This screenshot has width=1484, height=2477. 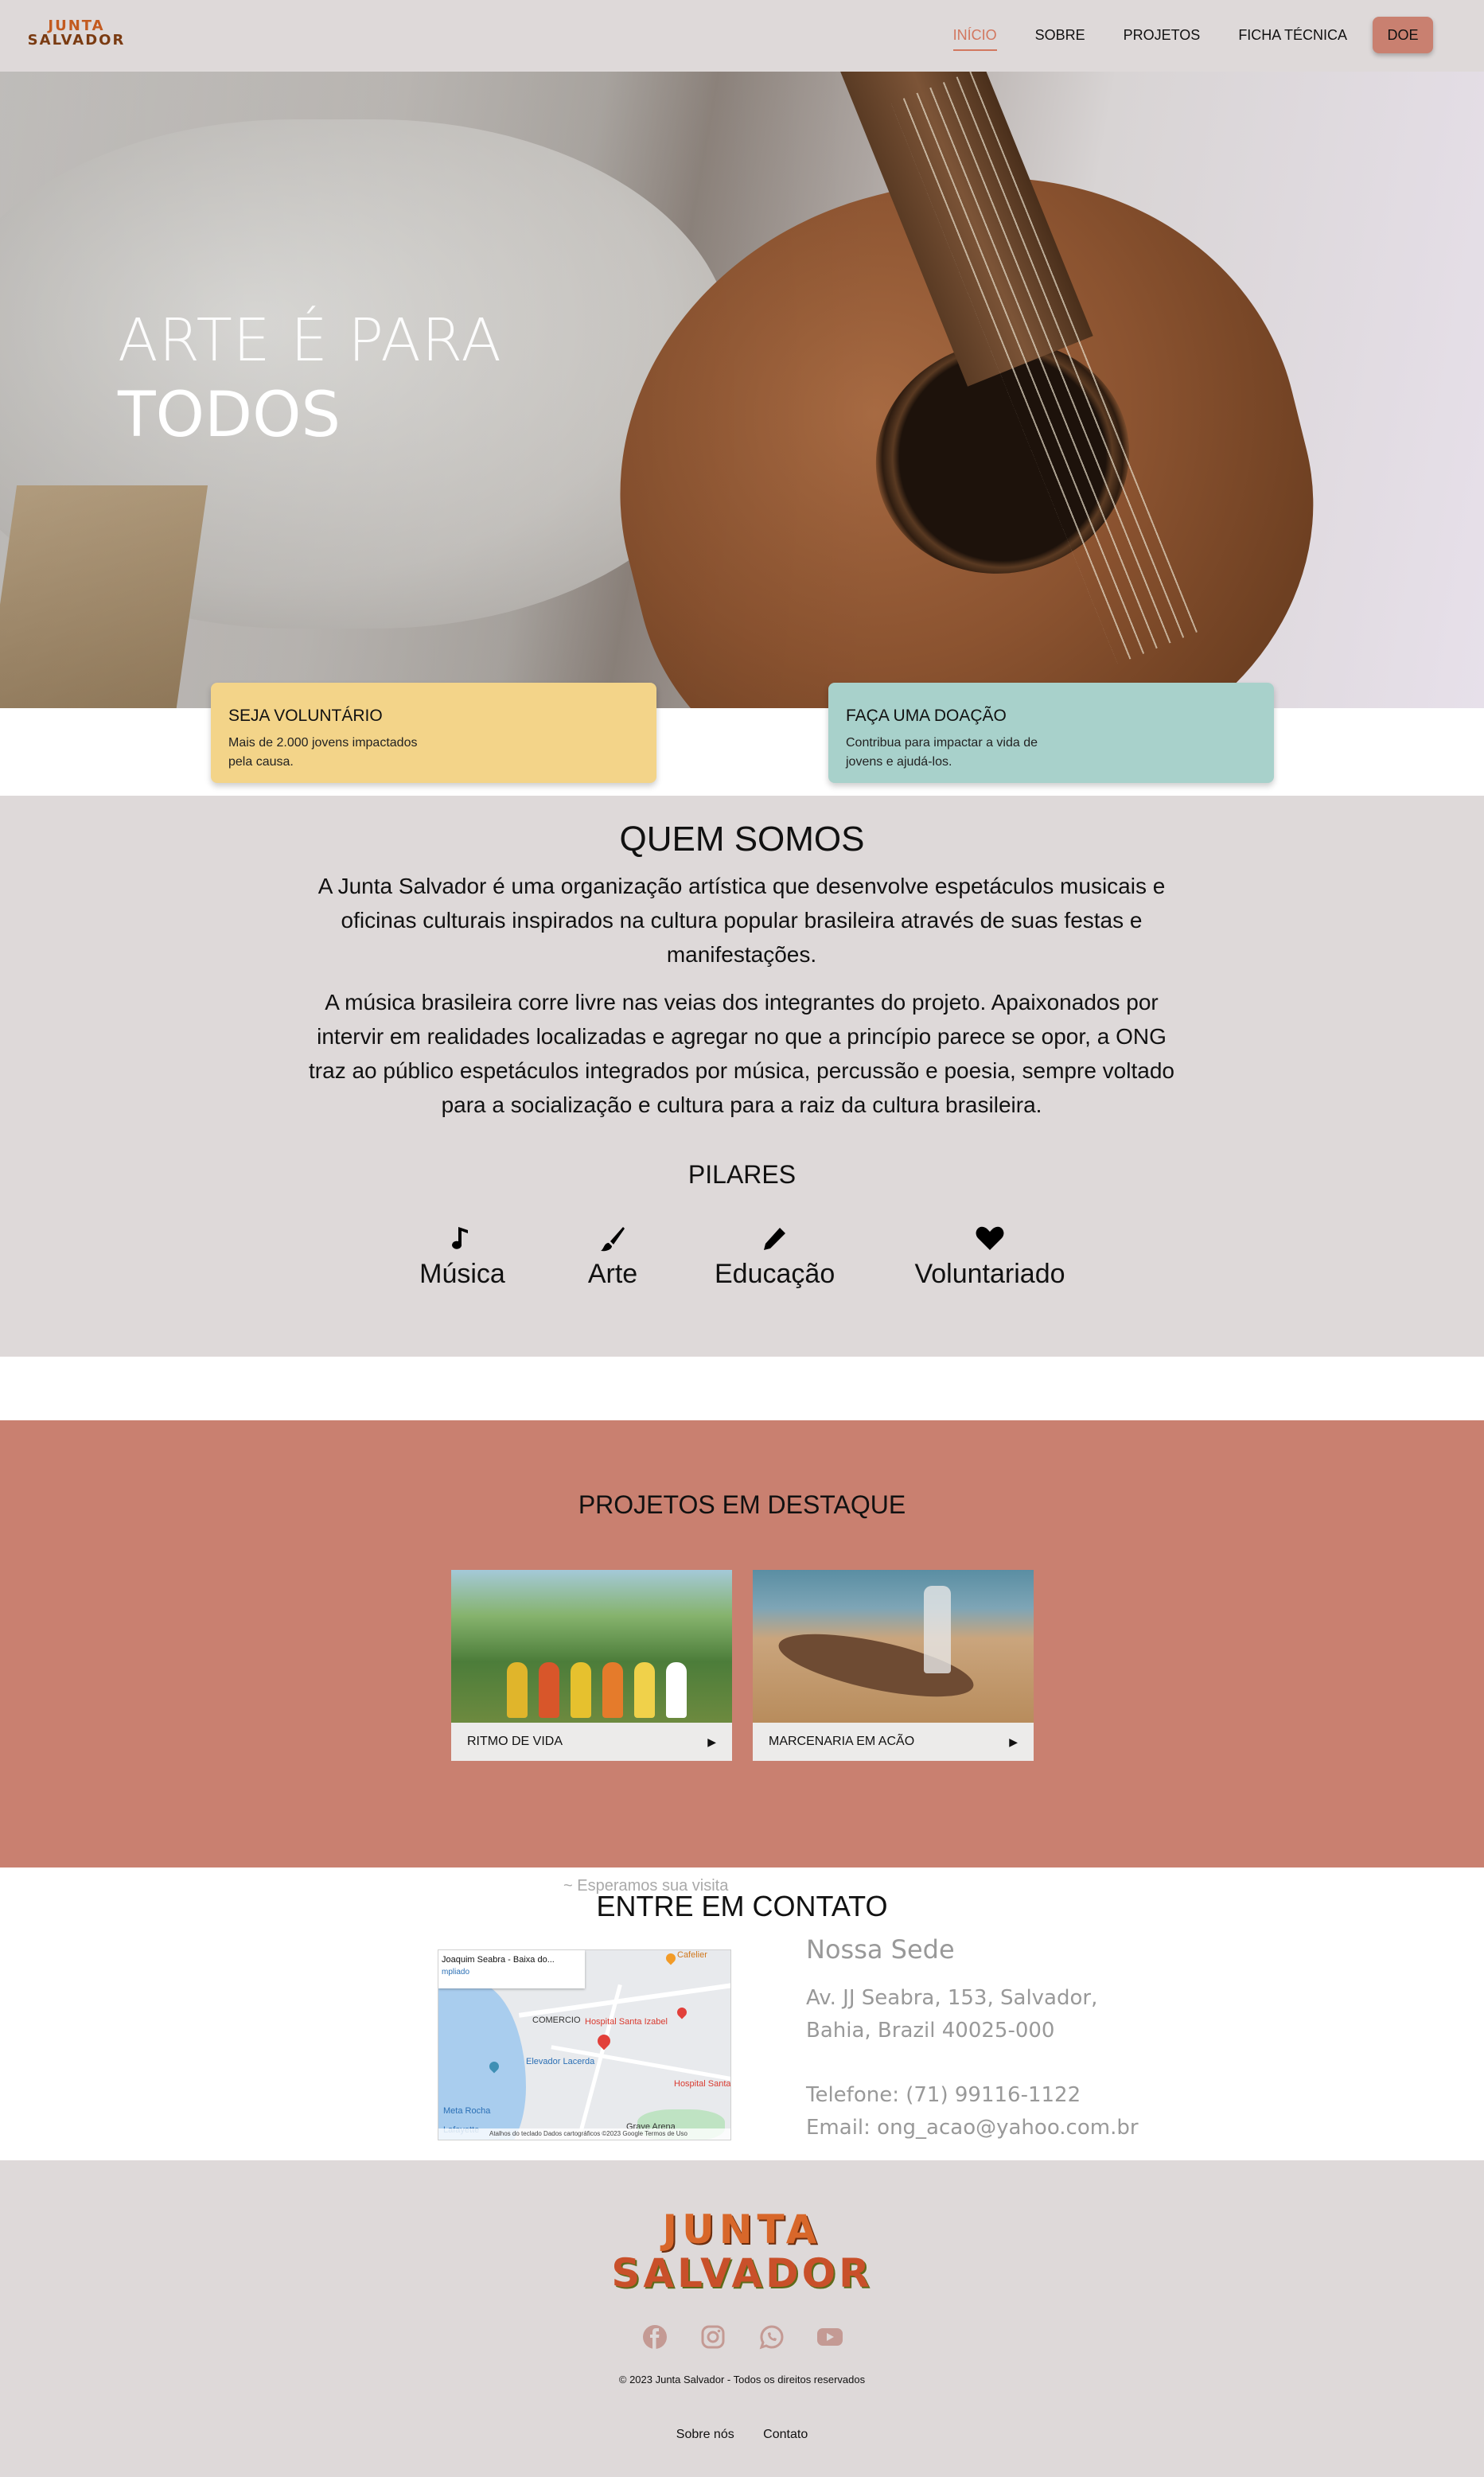 What do you see at coordinates (560, 2062) in the screenshot?
I see `map-label: Elevador Lacerda` at bounding box center [560, 2062].